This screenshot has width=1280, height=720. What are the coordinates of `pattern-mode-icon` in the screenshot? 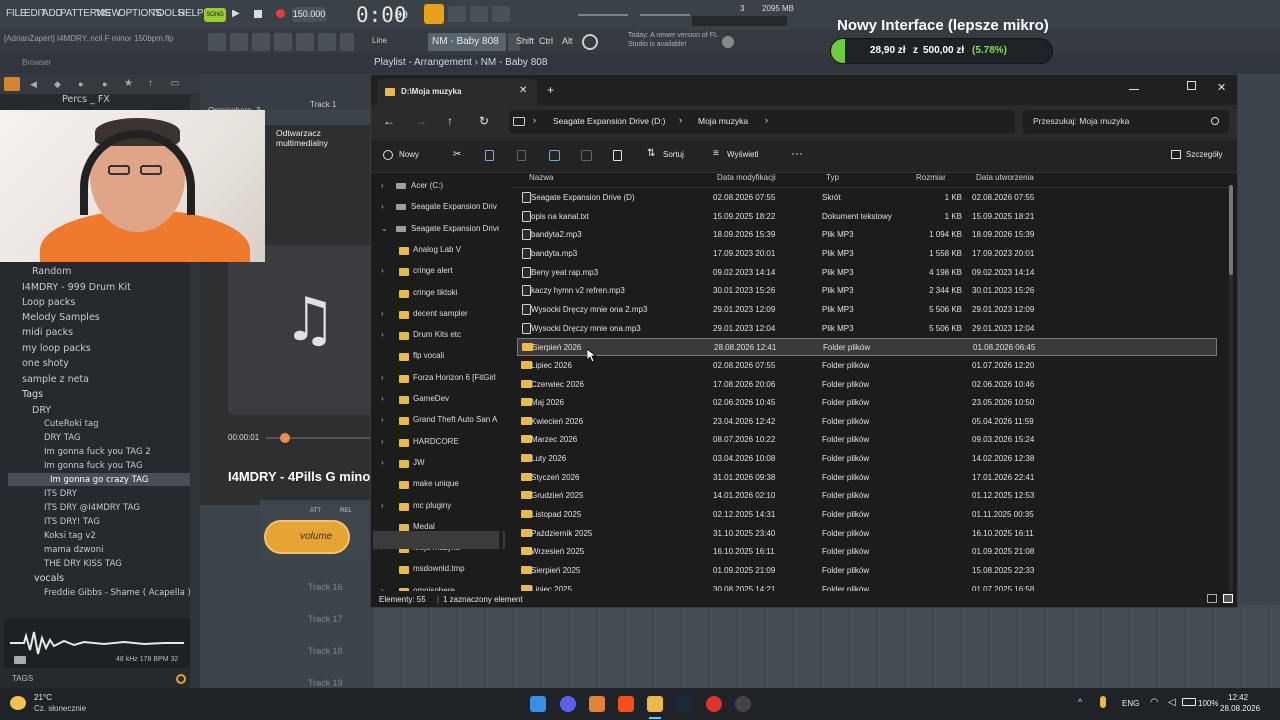 It's located at (434, 14).